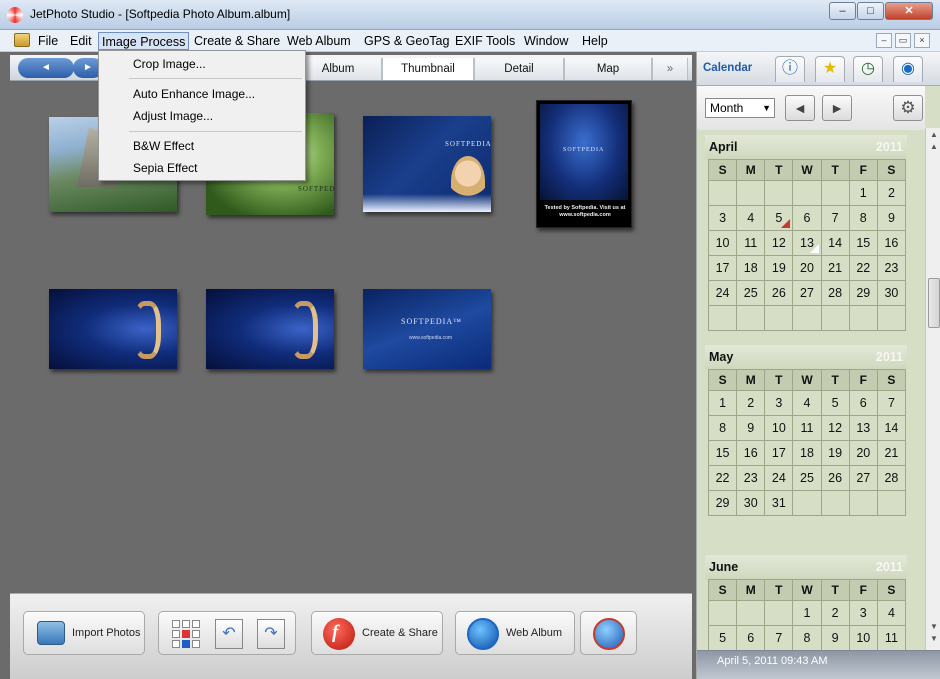 The image size is (940, 679). What do you see at coordinates (81, 41) in the screenshot?
I see `menu-edit: Edit` at bounding box center [81, 41].